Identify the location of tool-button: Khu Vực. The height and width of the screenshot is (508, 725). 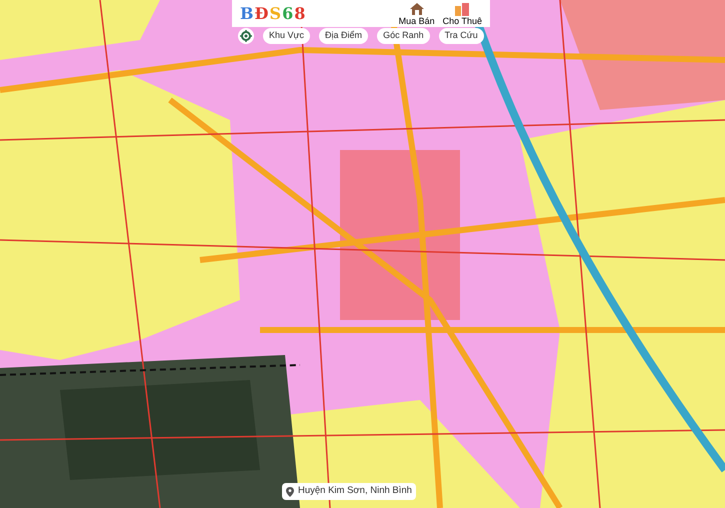
(286, 36).